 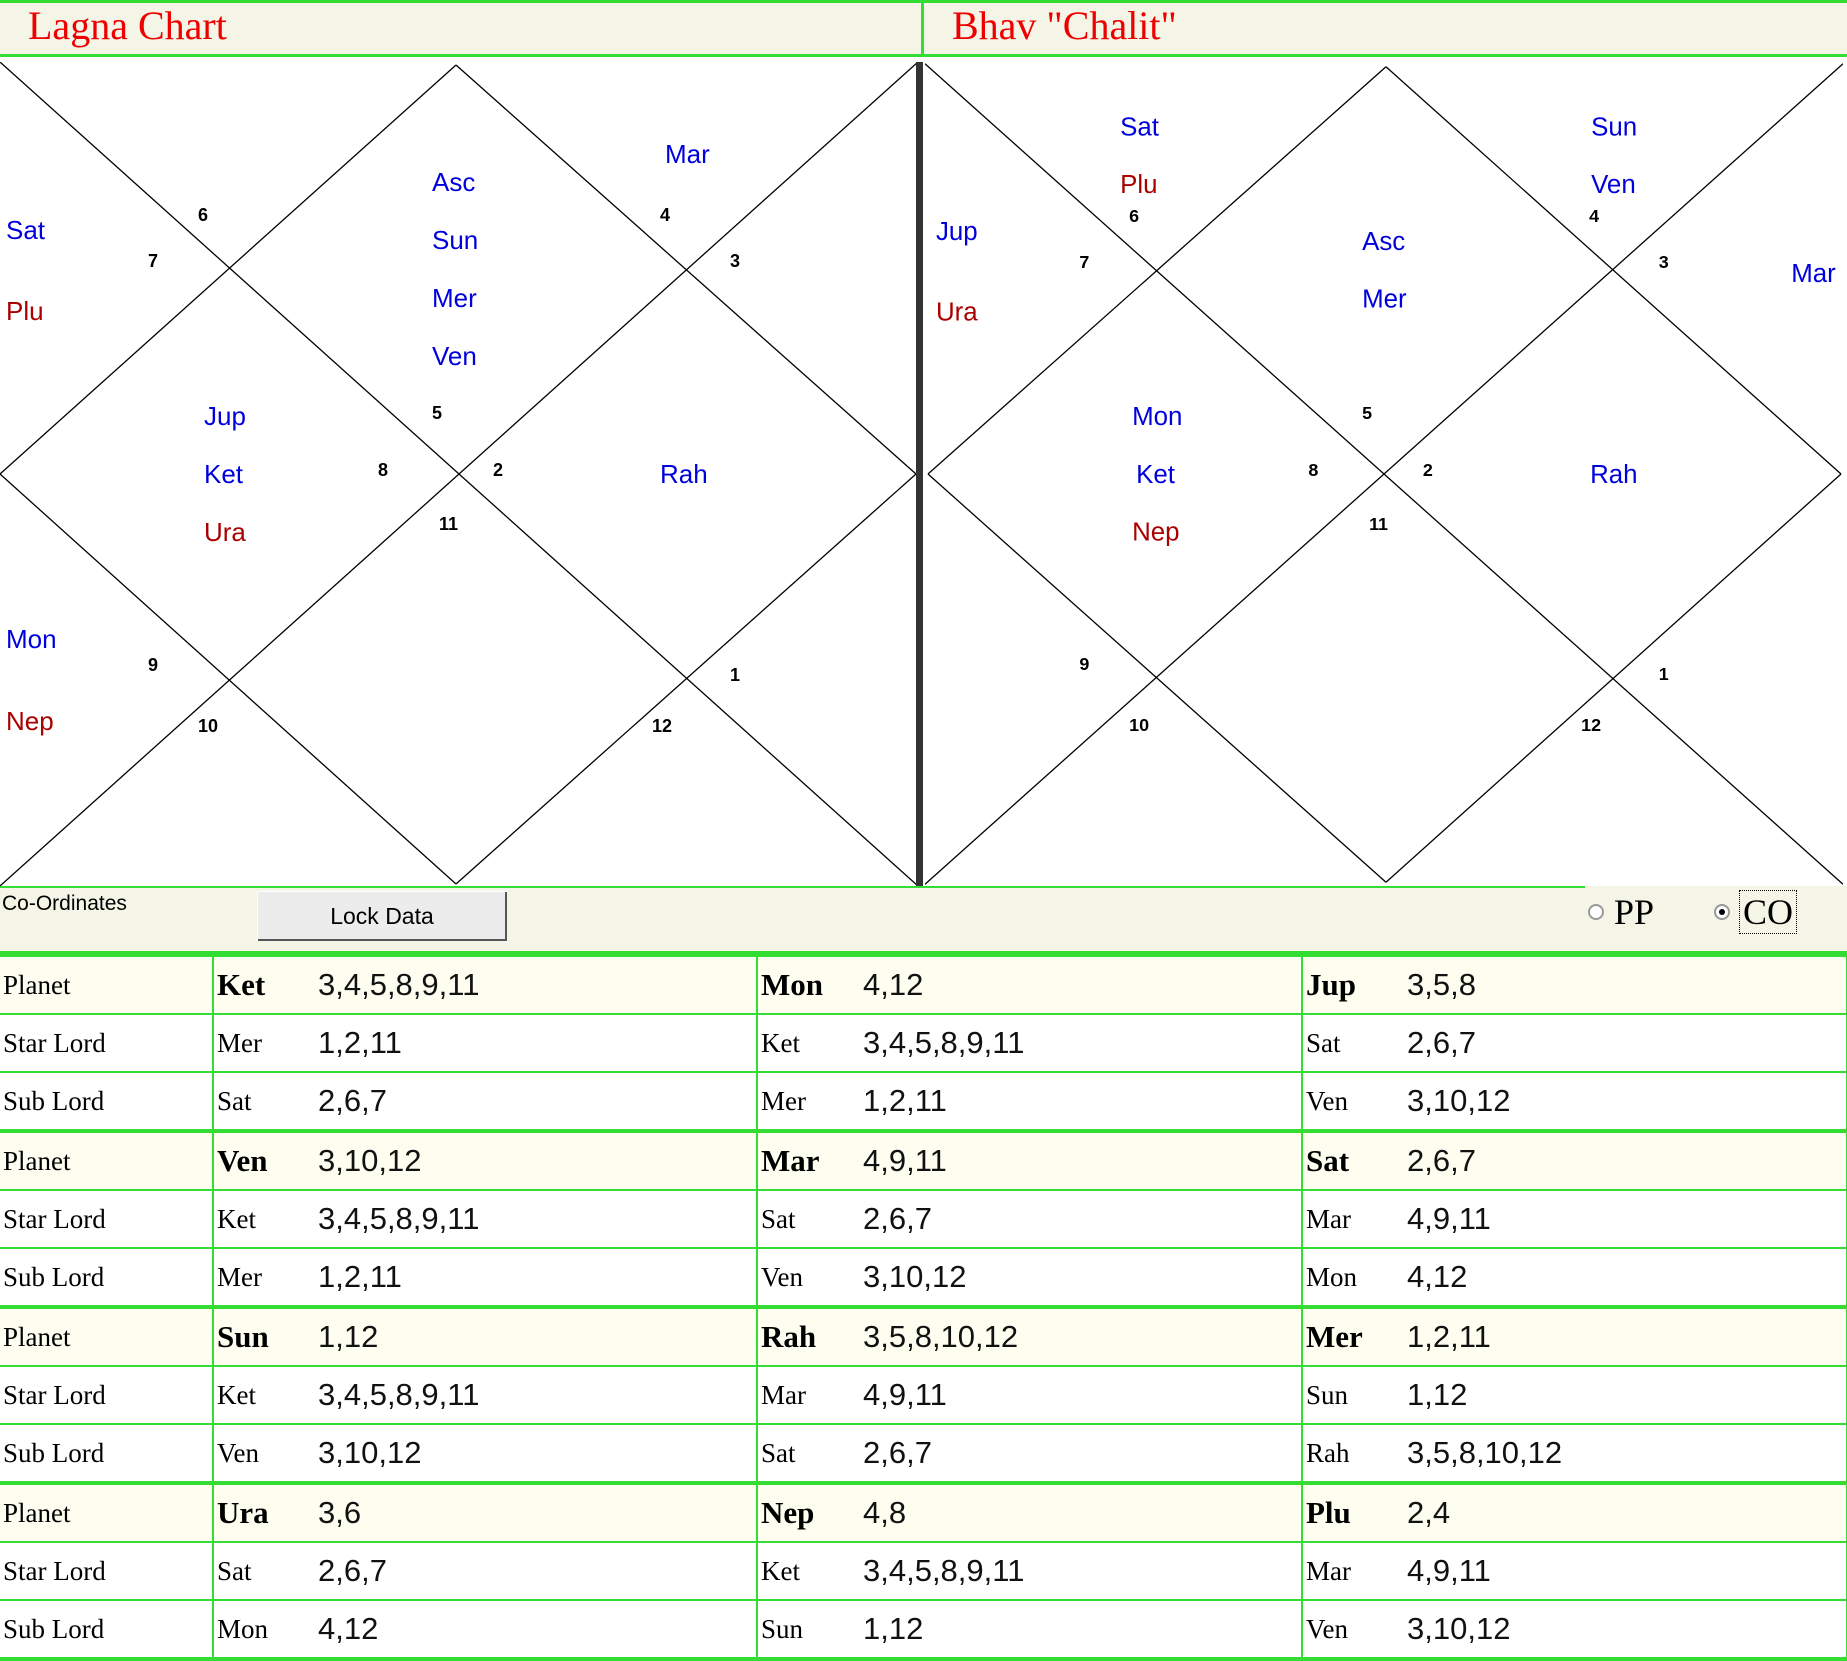 I want to click on radio-pp: PP, so click(x=1621, y=912).